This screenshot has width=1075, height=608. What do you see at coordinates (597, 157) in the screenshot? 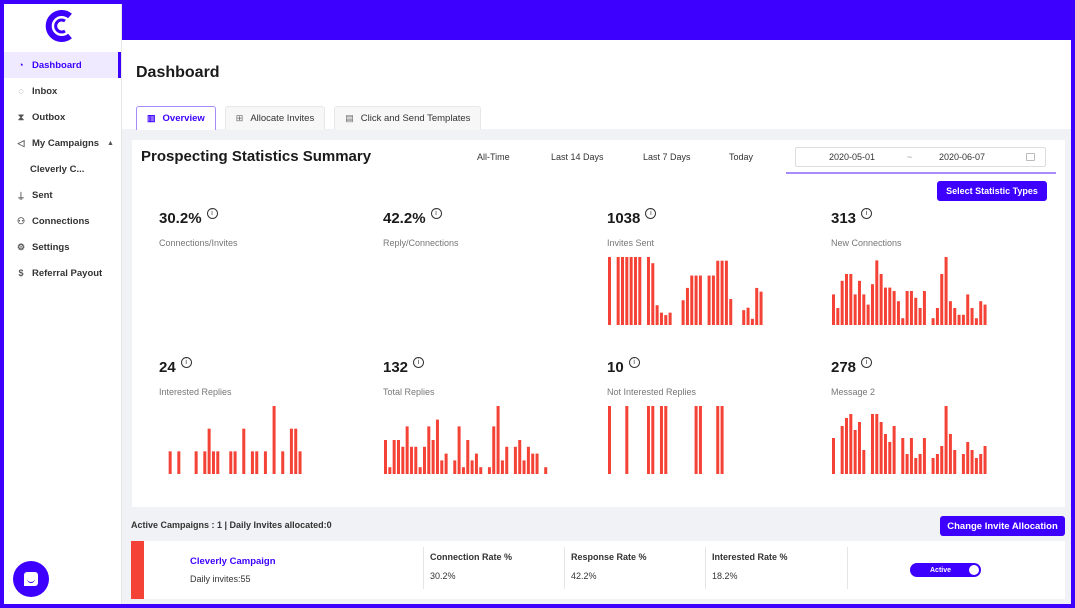
I see `range-last-14-days: Last 14 Days` at bounding box center [597, 157].